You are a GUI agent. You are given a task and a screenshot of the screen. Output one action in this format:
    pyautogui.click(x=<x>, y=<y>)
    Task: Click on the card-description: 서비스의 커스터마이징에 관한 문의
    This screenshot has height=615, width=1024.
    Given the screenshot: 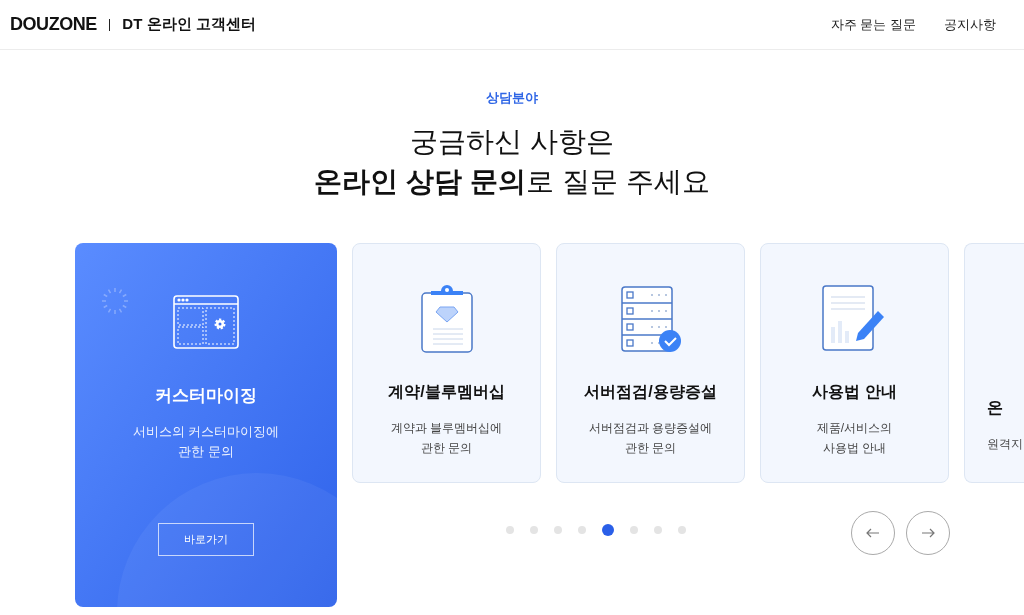 What is the action you would take?
    pyautogui.click(x=206, y=442)
    